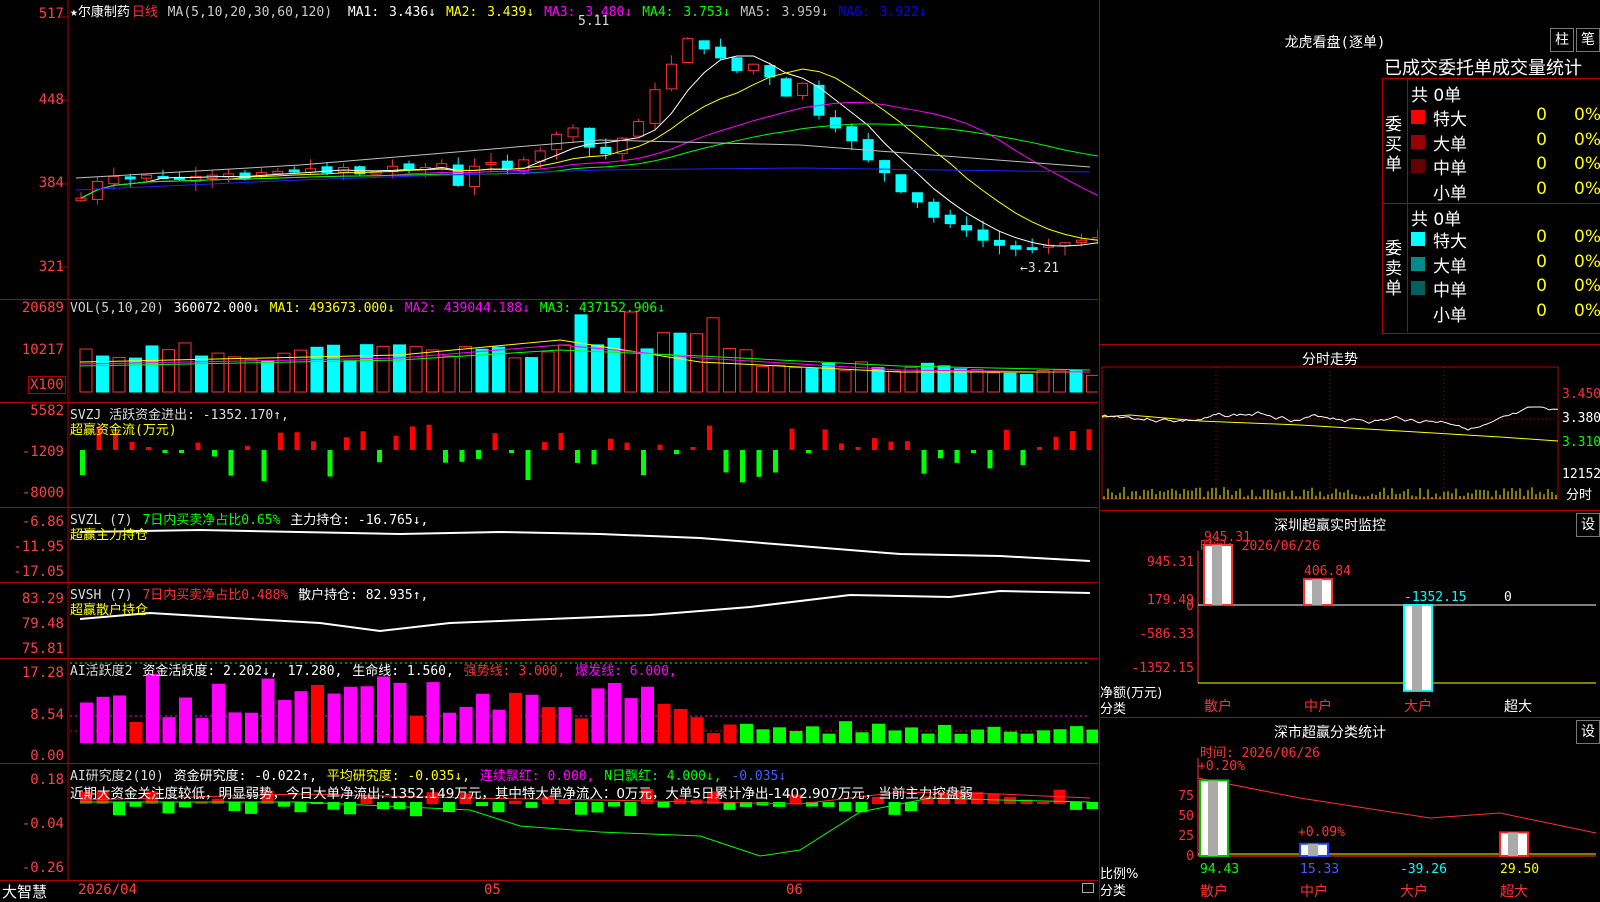 This screenshot has width=1600, height=902. Describe the element at coordinates (794, 890) in the screenshot. I see `month-06: 06` at that location.